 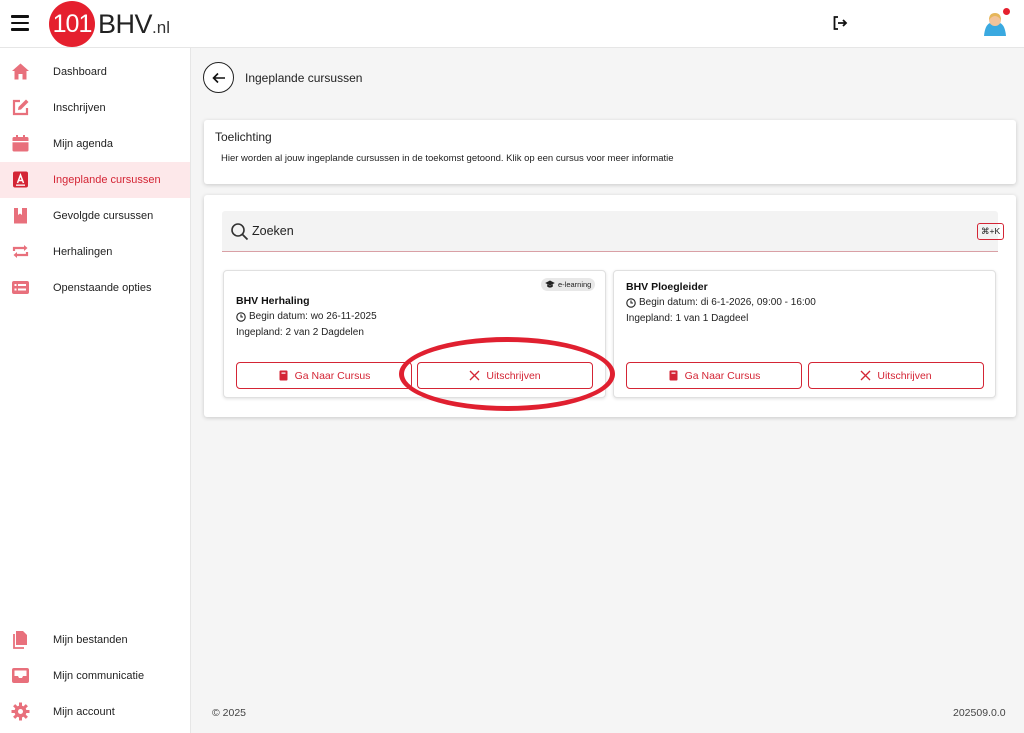 What do you see at coordinates (20, 711) in the screenshot?
I see `gear-icon` at bounding box center [20, 711].